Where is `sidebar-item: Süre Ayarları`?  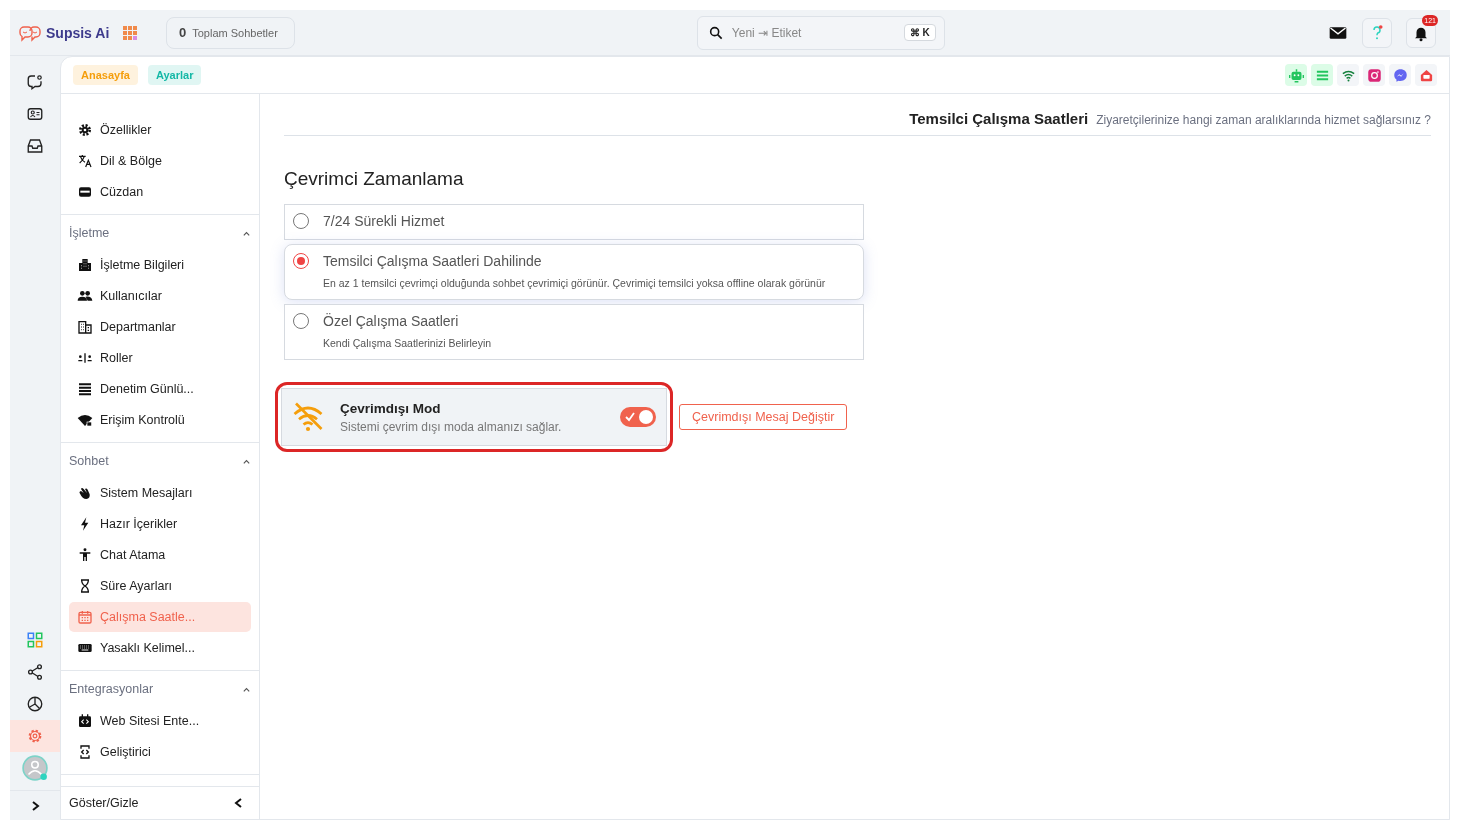 sidebar-item: Süre Ayarları is located at coordinates (160, 586).